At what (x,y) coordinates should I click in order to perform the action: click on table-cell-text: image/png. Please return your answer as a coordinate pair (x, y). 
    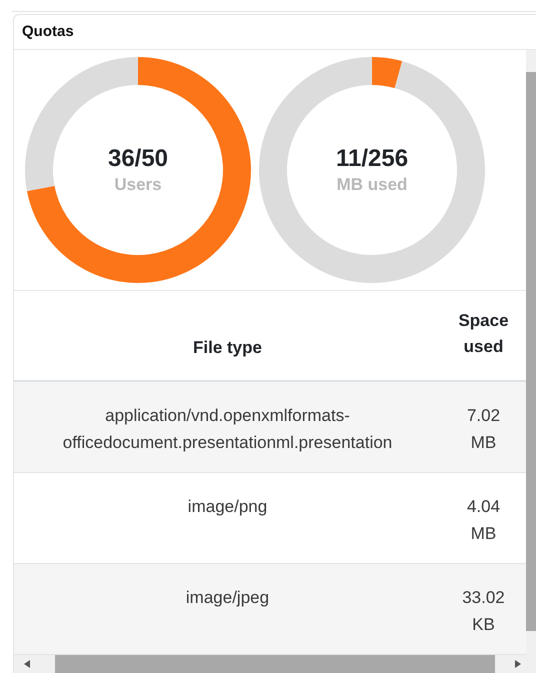
    Looking at the image, I should click on (227, 507).